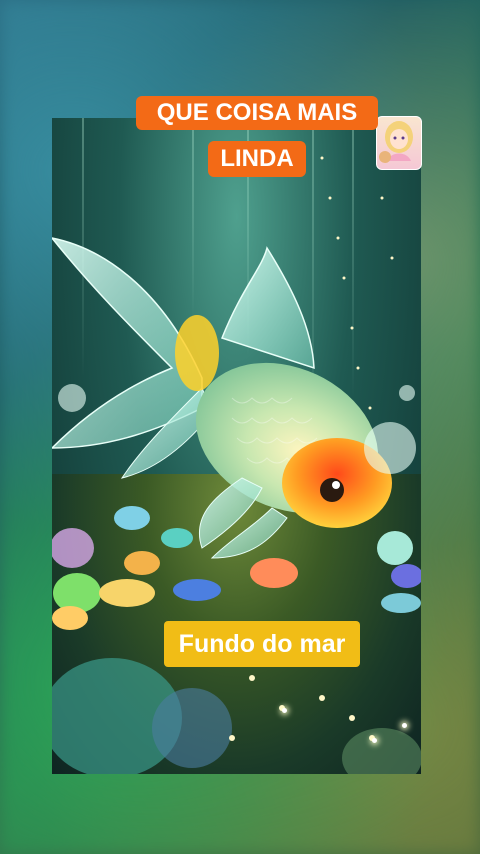 This screenshot has height=854, width=480. Describe the element at coordinates (257, 159) in the screenshot. I see `caption-top-line2: LINDA` at that location.